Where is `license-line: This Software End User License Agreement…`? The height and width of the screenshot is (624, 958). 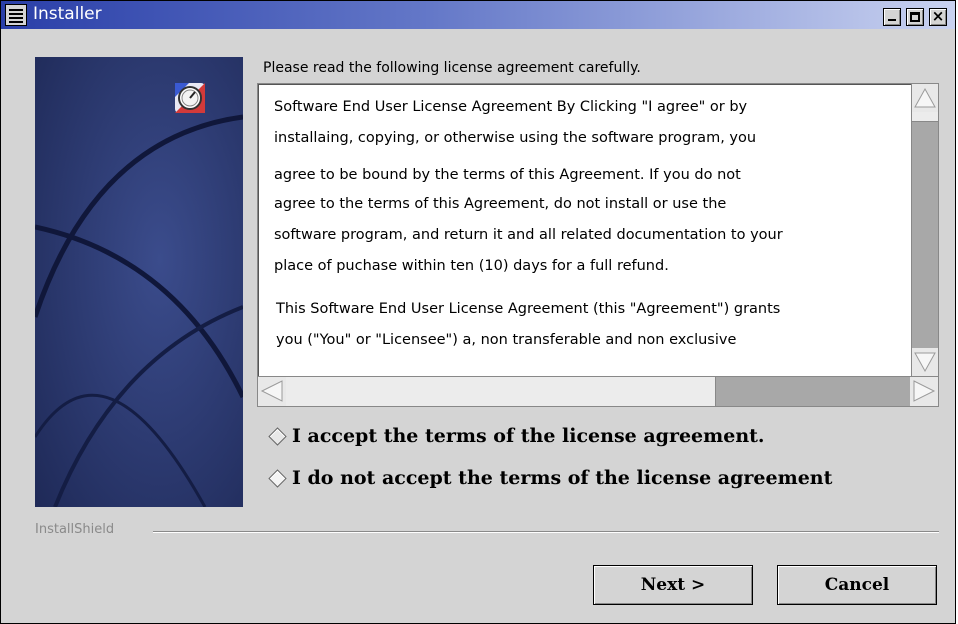 license-line: This Software End User License Agreement… is located at coordinates (528, 309).